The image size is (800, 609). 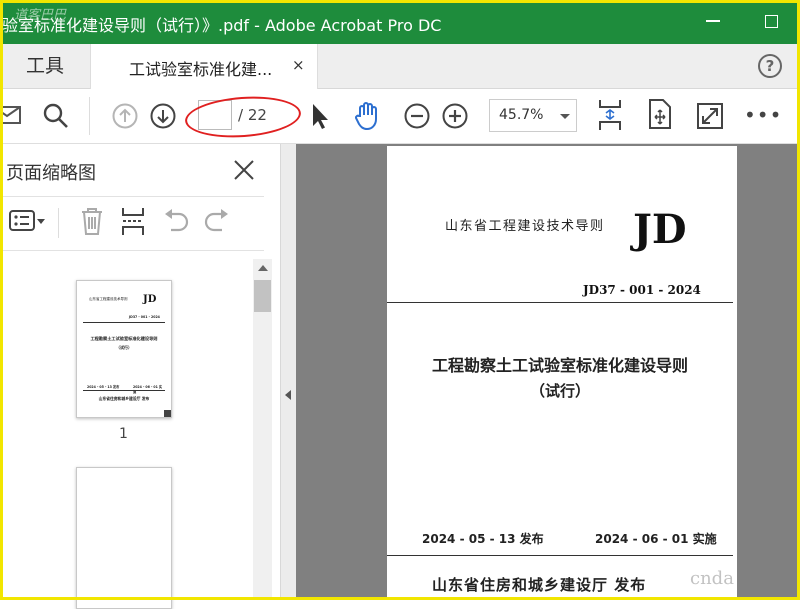 I want to click on chevron-down-icon, so click(x=565, y=116).